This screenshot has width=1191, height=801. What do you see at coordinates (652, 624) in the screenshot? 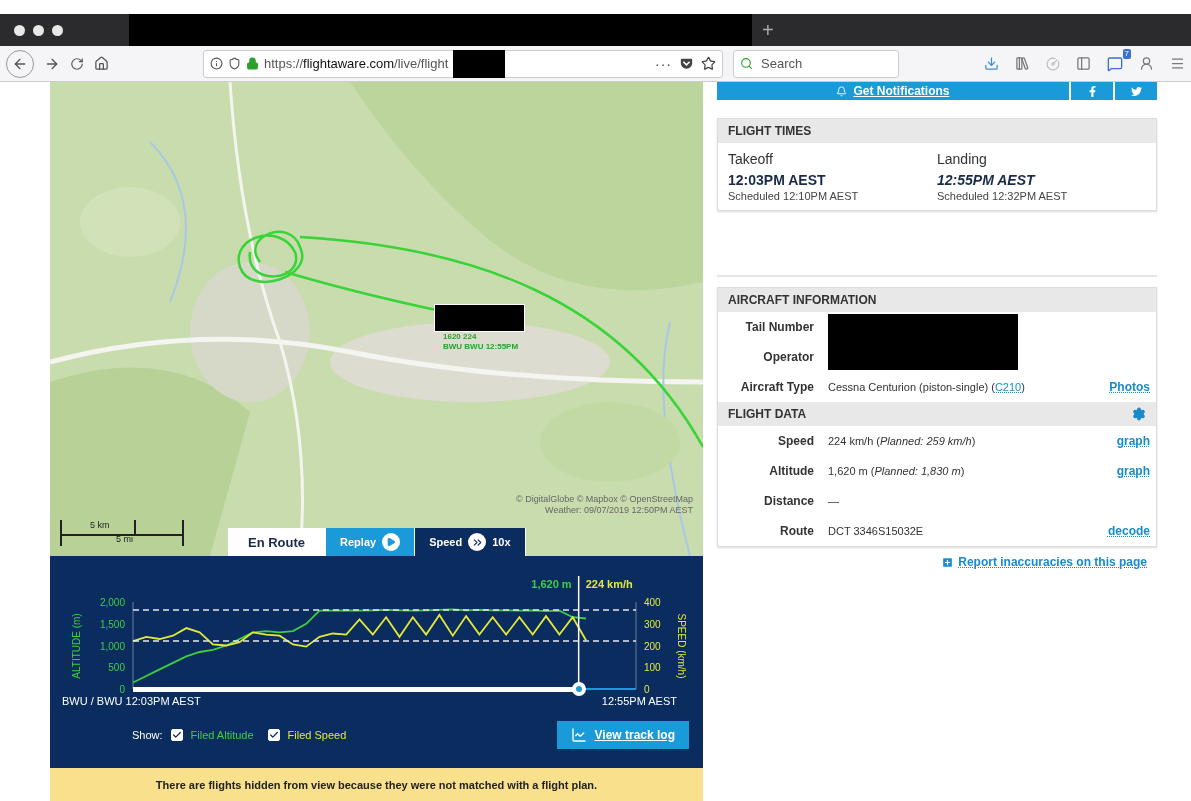
I see `tick-label: 300` at bounding box center [652, 624].